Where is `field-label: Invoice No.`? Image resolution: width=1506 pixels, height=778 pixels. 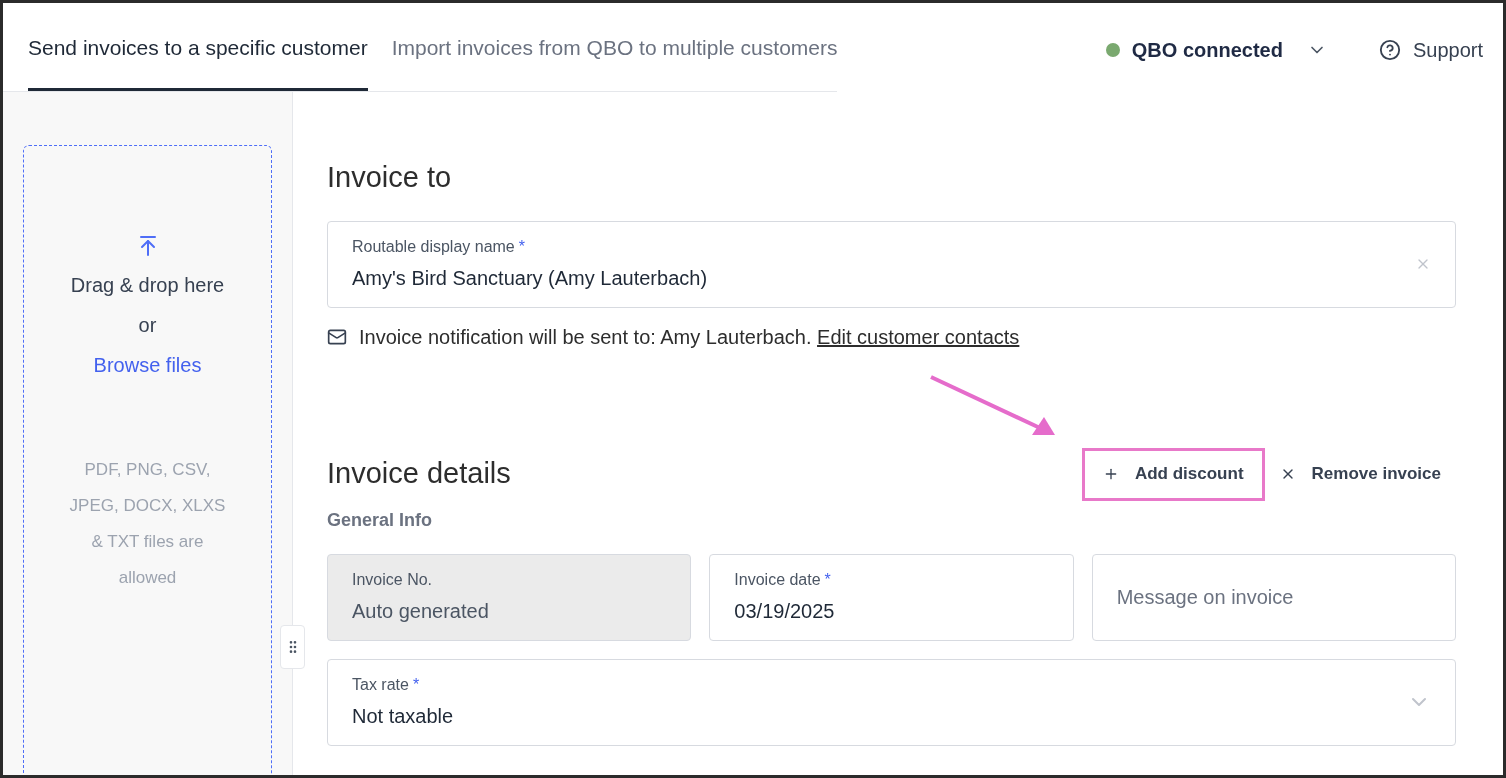 field-label: Invoice No. is located at coordinates (392, 580).